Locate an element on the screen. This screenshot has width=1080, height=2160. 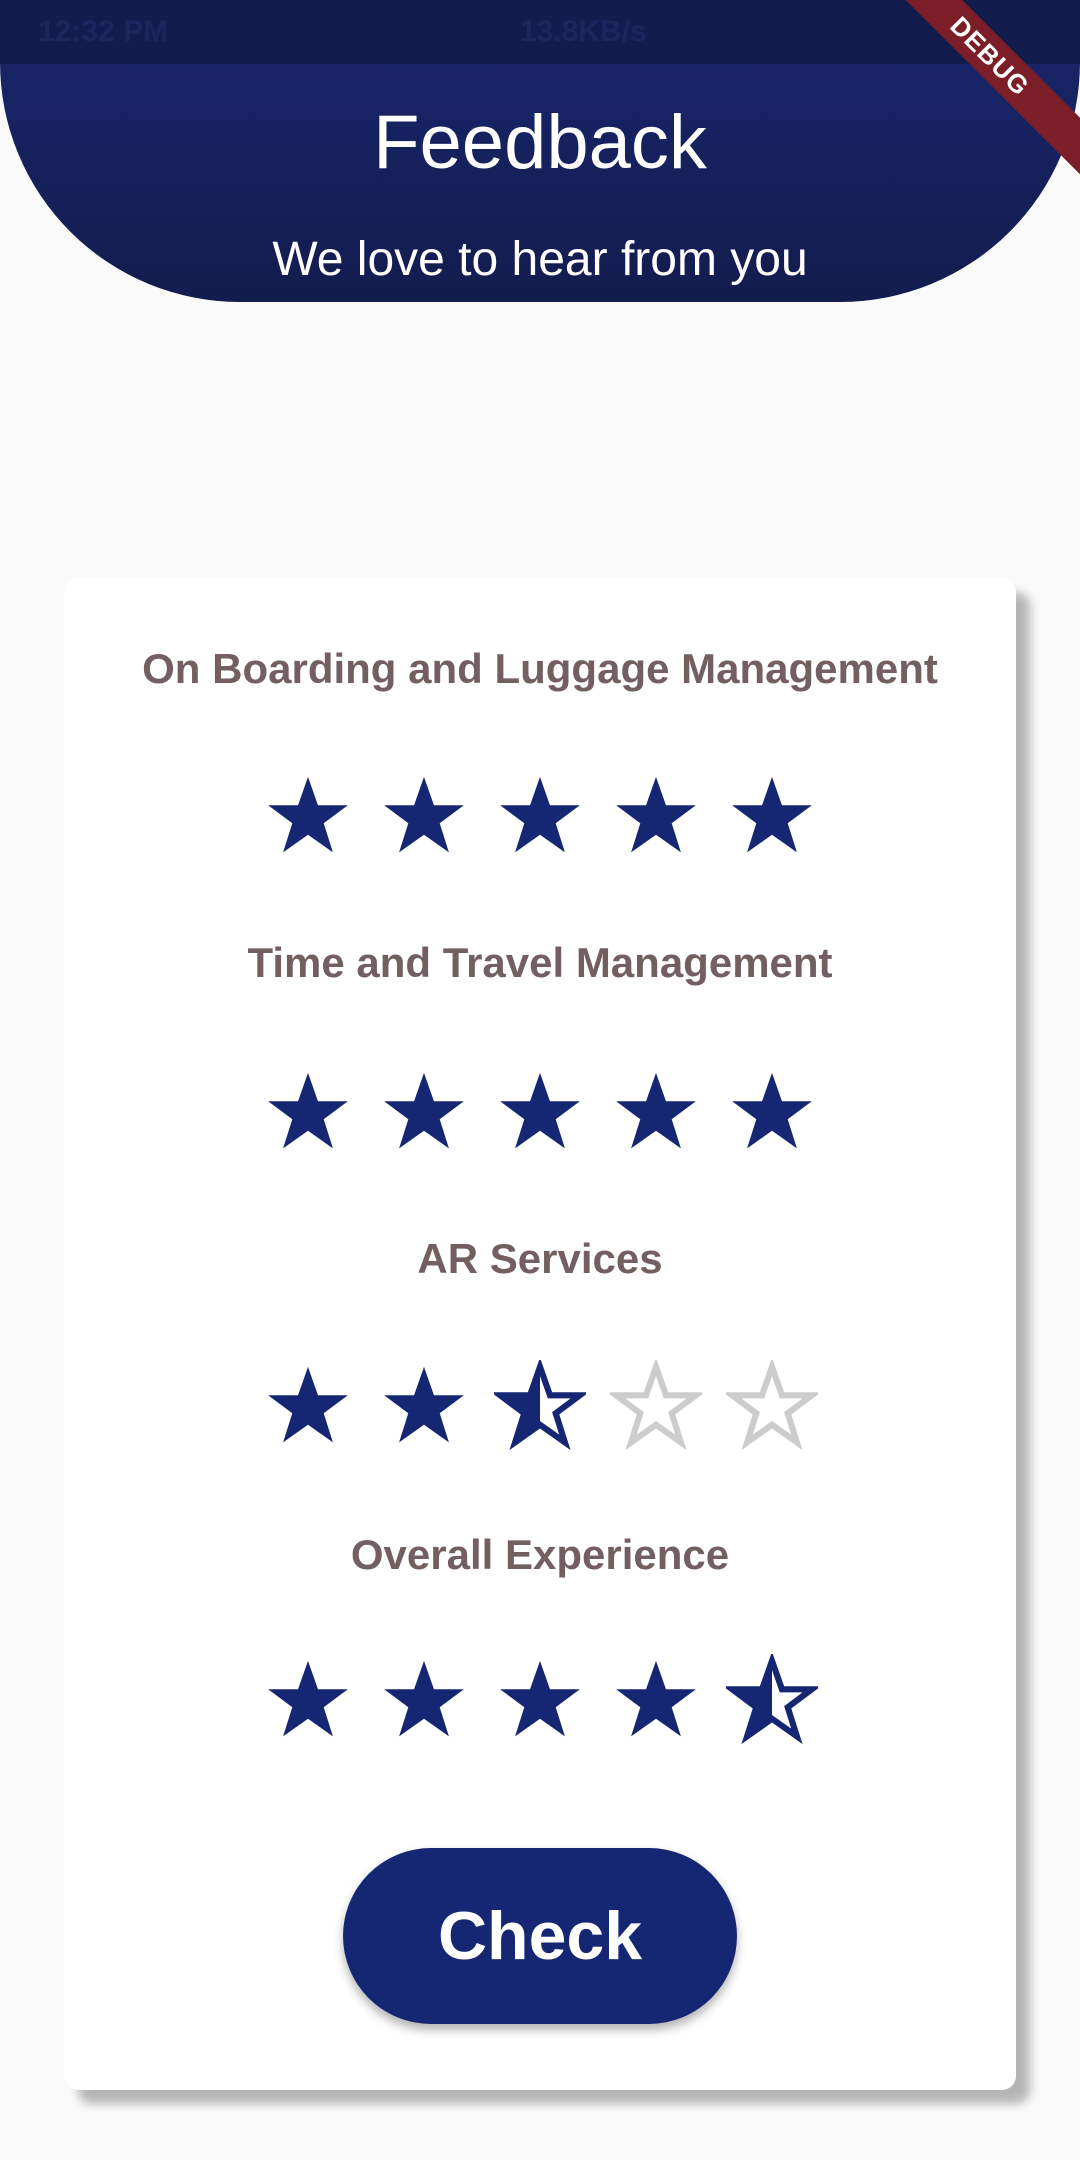
check-button: Check is located at coordinates (540, 1936).